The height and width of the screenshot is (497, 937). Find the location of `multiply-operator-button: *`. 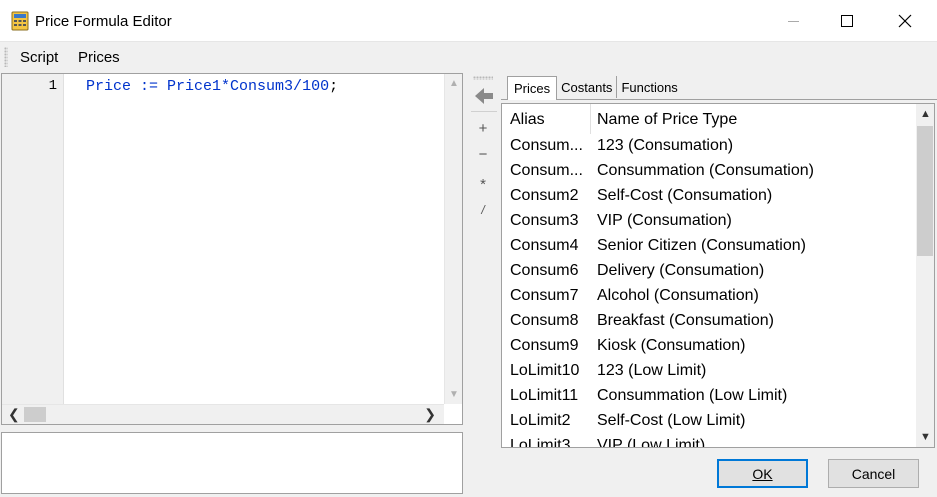

multiply-operator-button: * is located at coordinates (483, 184).